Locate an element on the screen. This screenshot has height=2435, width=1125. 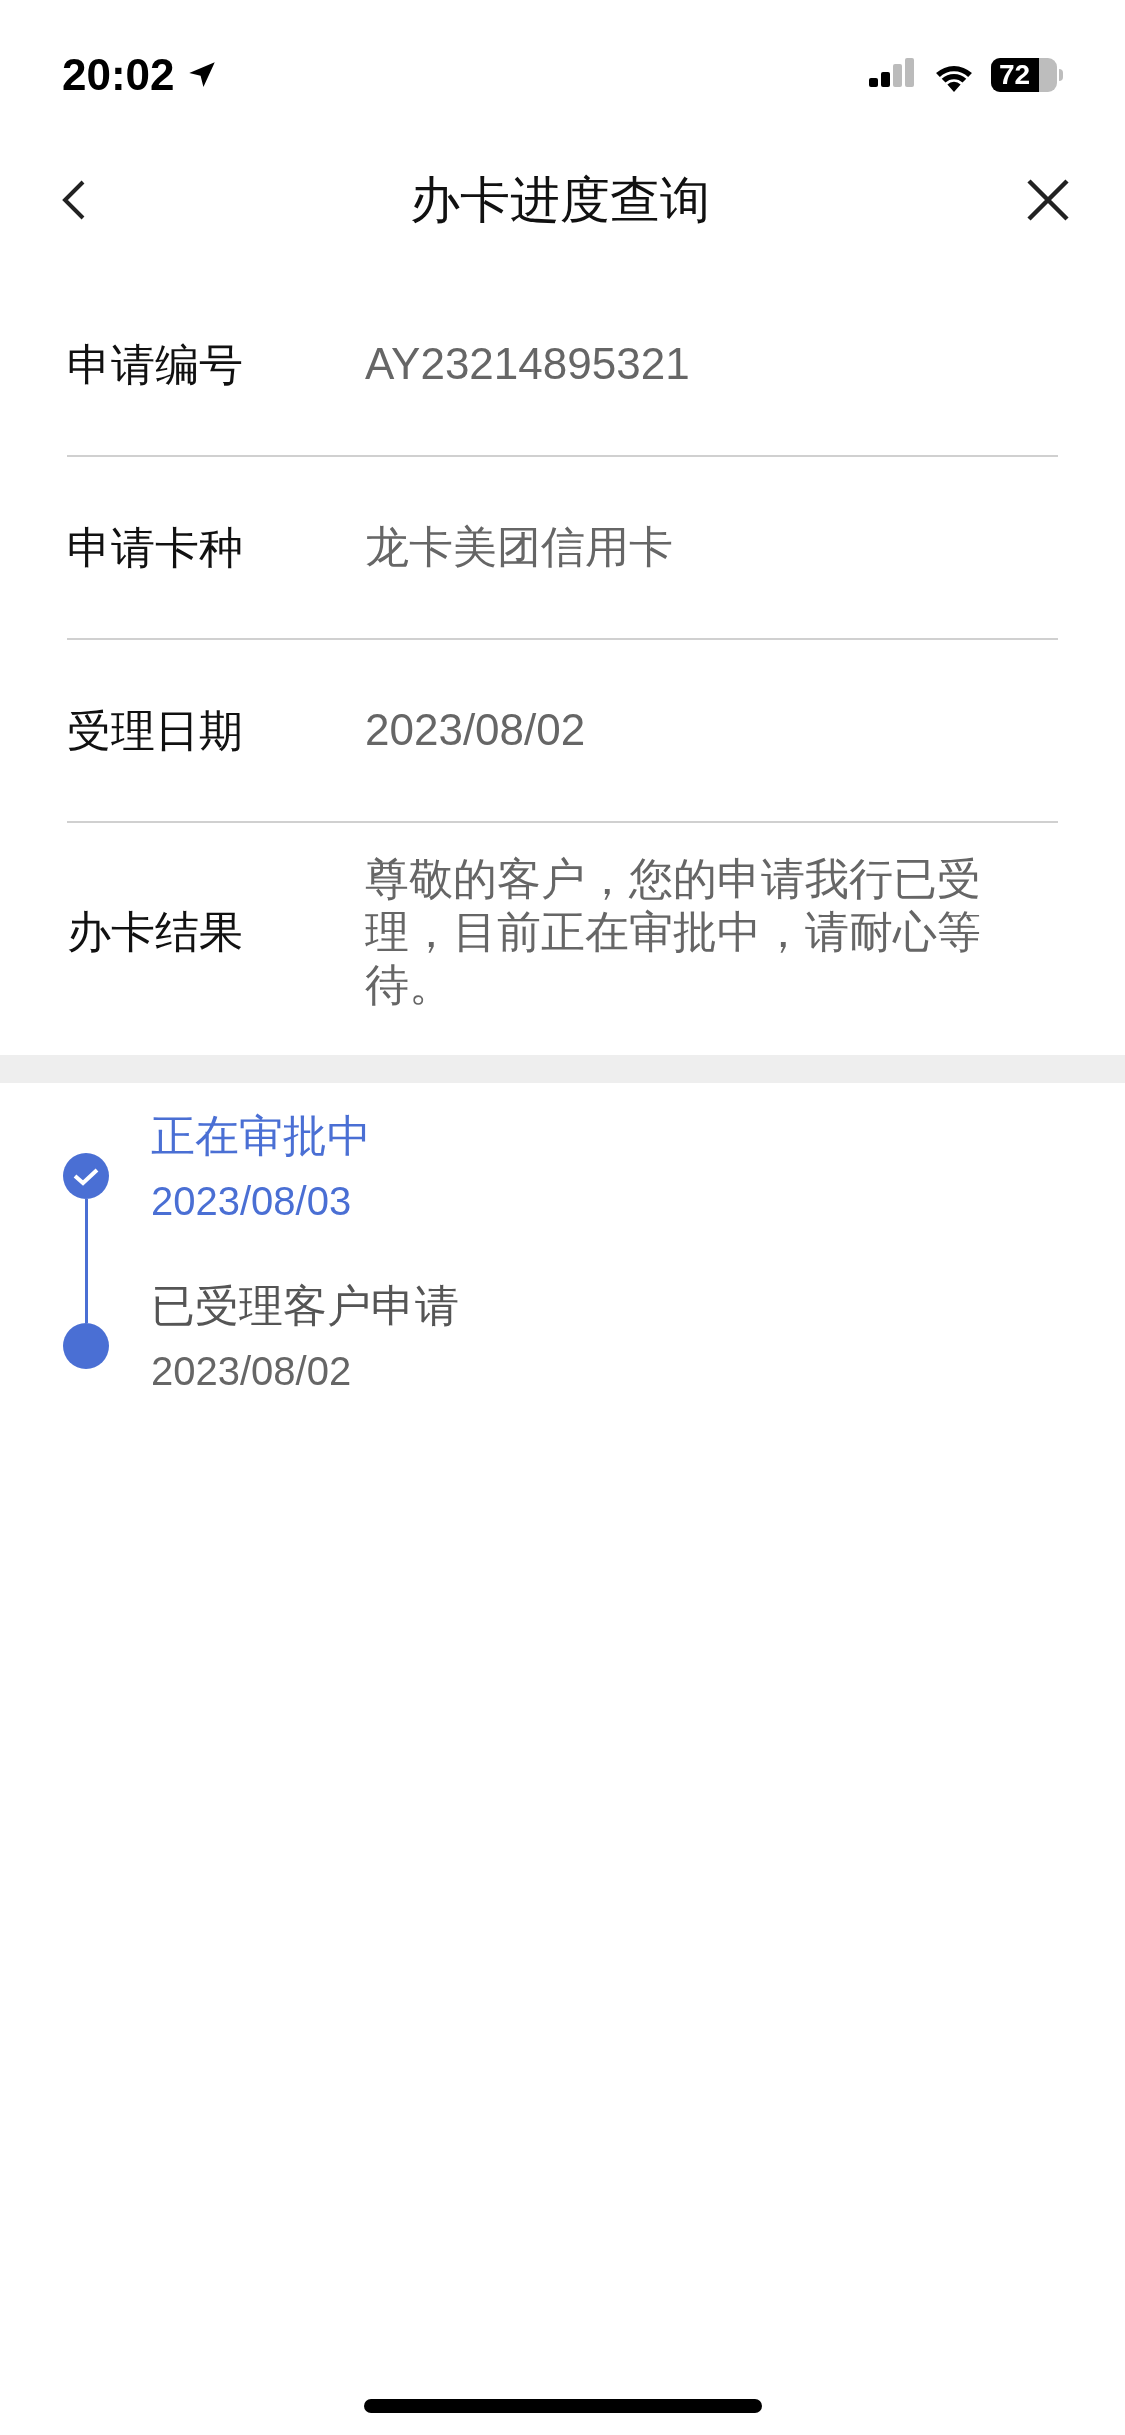
timeline-title: 已受理客户申请 is located at coordinates (305, 1306).